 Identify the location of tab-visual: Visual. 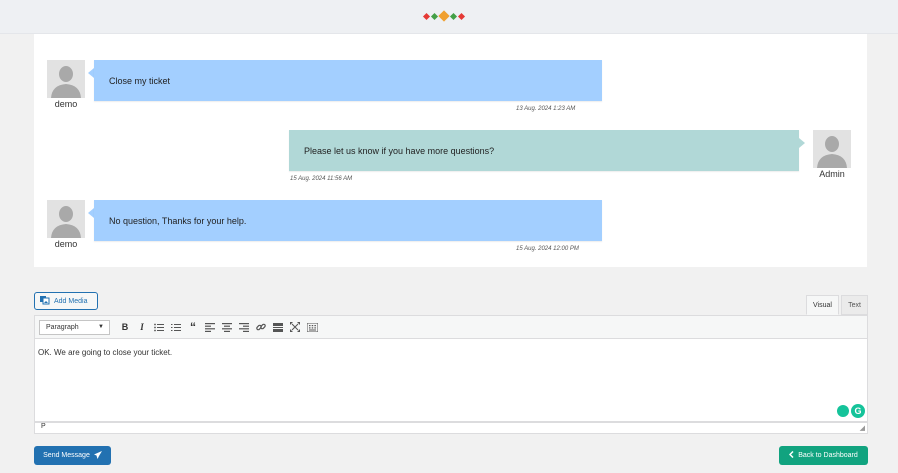
(822, 305).